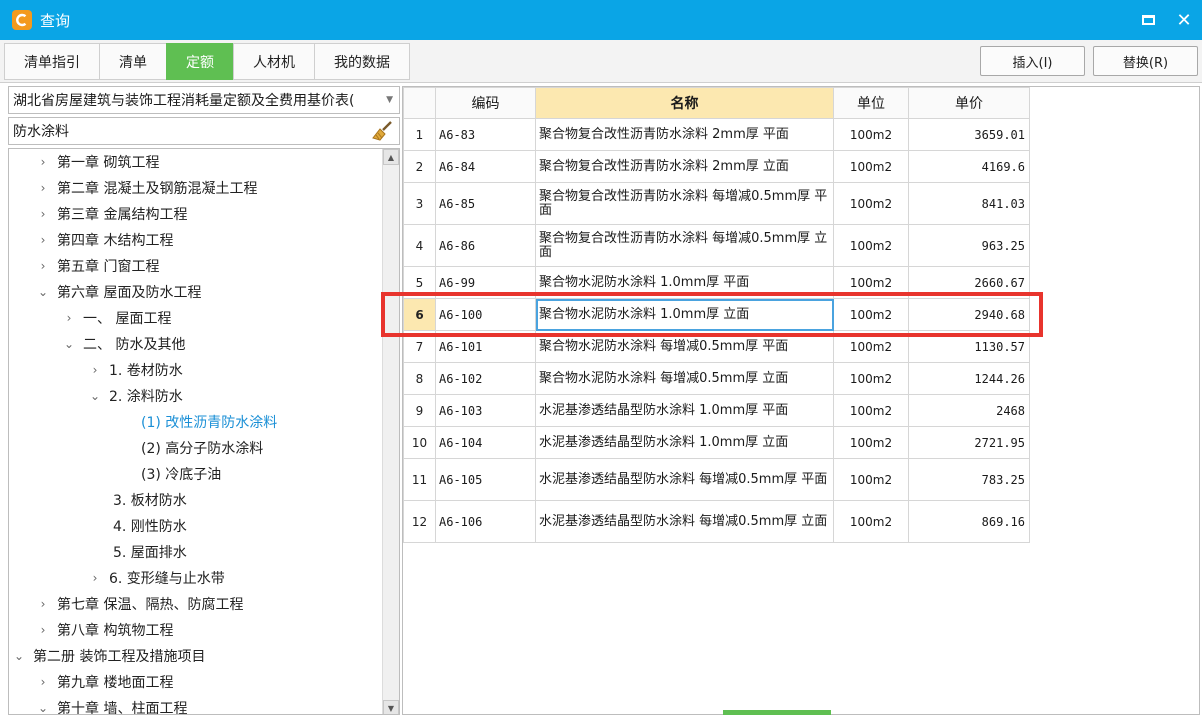  I want to click on replace-button: 替换(R), so click(1145, 61).